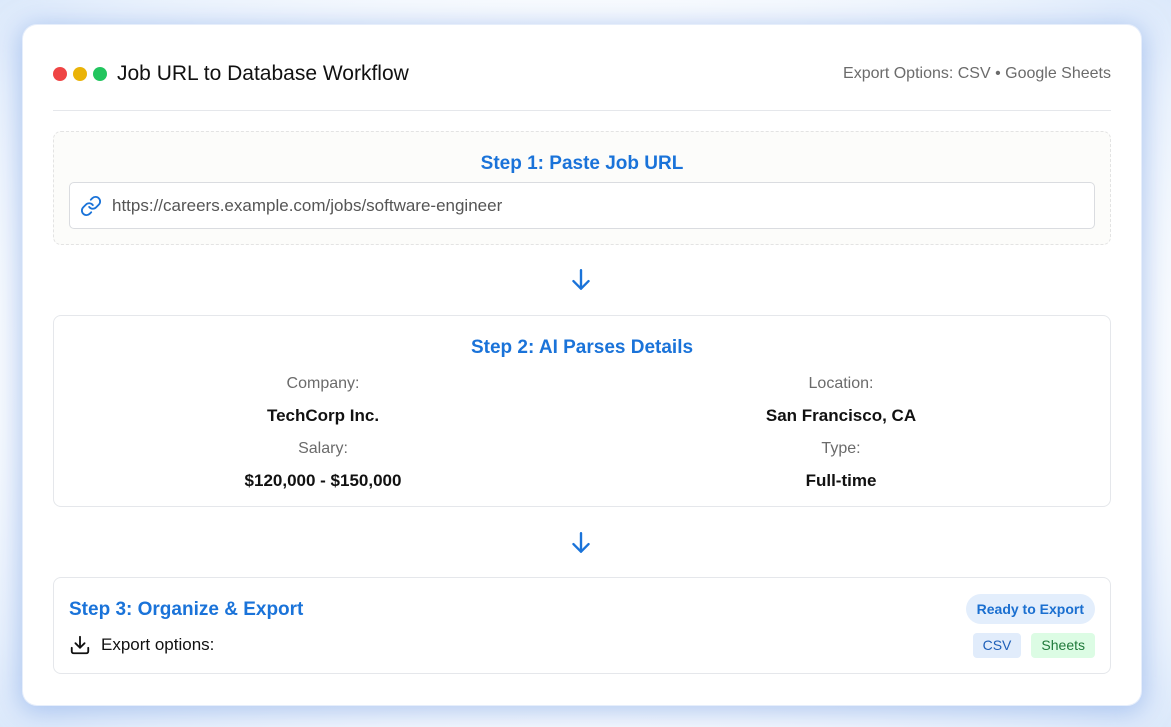 This screenshot has width=1171, height=727. What do you see at coordinates (263, 73) in the screenshot?
I see `page-title: Job URL to Database Workflow` at bounding box center [263, 73].